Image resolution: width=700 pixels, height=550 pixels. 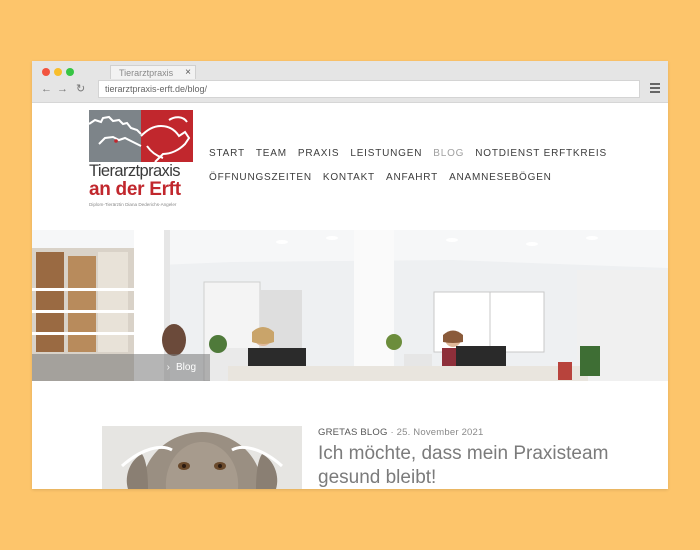 What do you see at coordinates (318, 159) in the screenshot?
I see `nav-item-praxis: PRAXIS` at bounding box center [318, 159].